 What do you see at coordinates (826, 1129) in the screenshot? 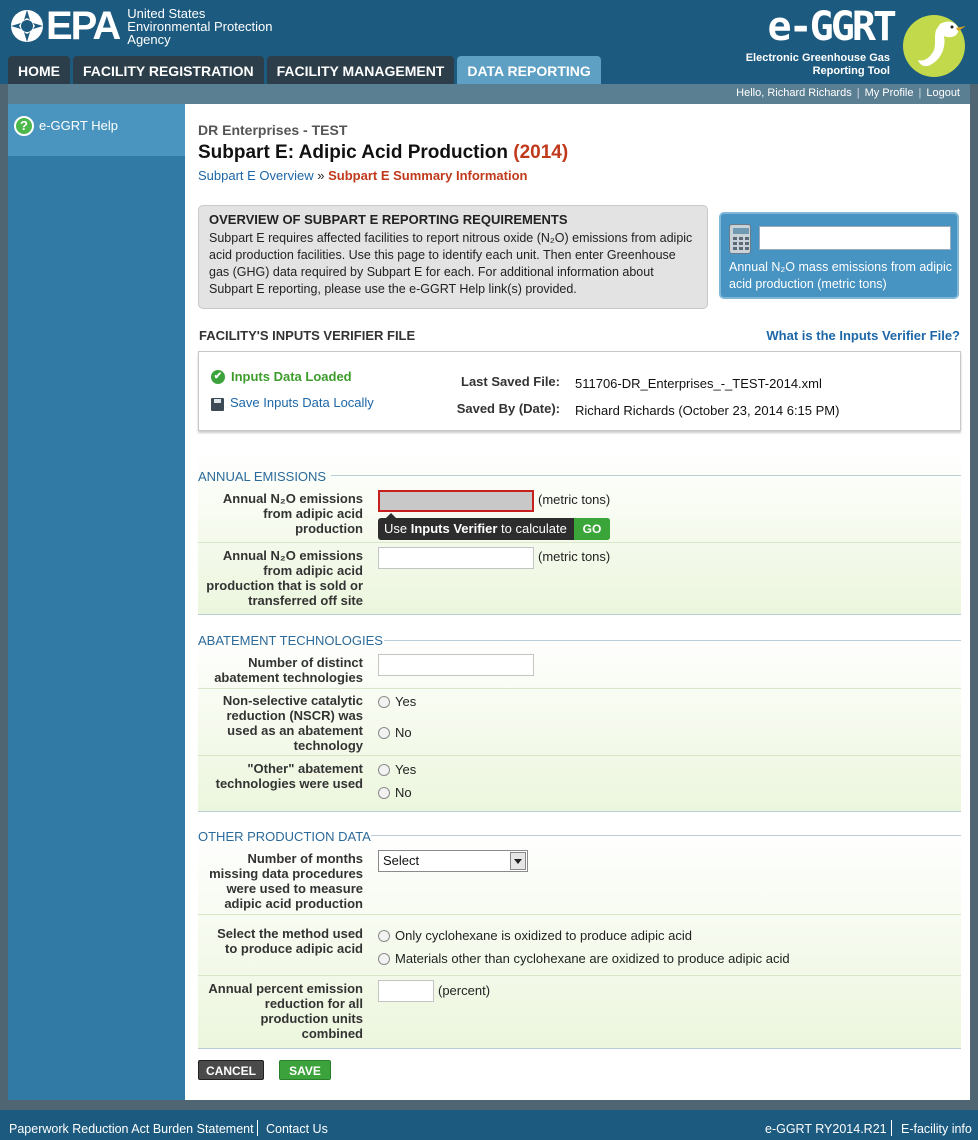
I see `version-label: e-GGRT RY2014.R21` at bounding box center [826, 1129].